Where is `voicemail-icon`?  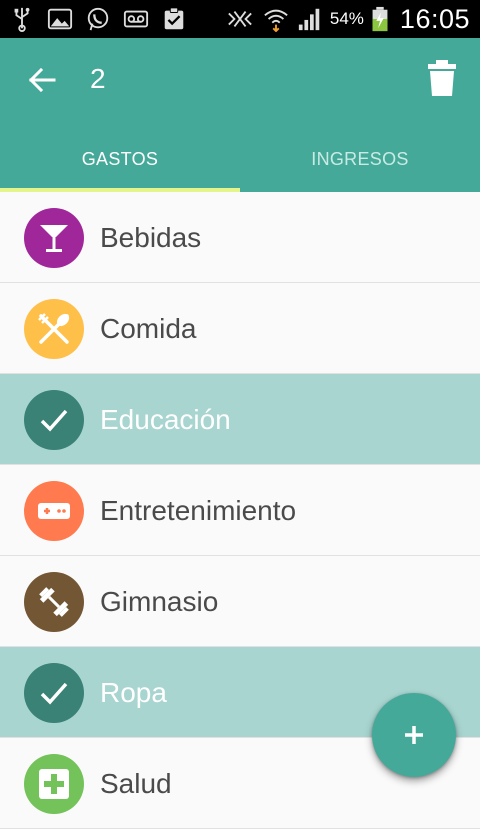
voicemail-icon is located at coordinates (136, 19).